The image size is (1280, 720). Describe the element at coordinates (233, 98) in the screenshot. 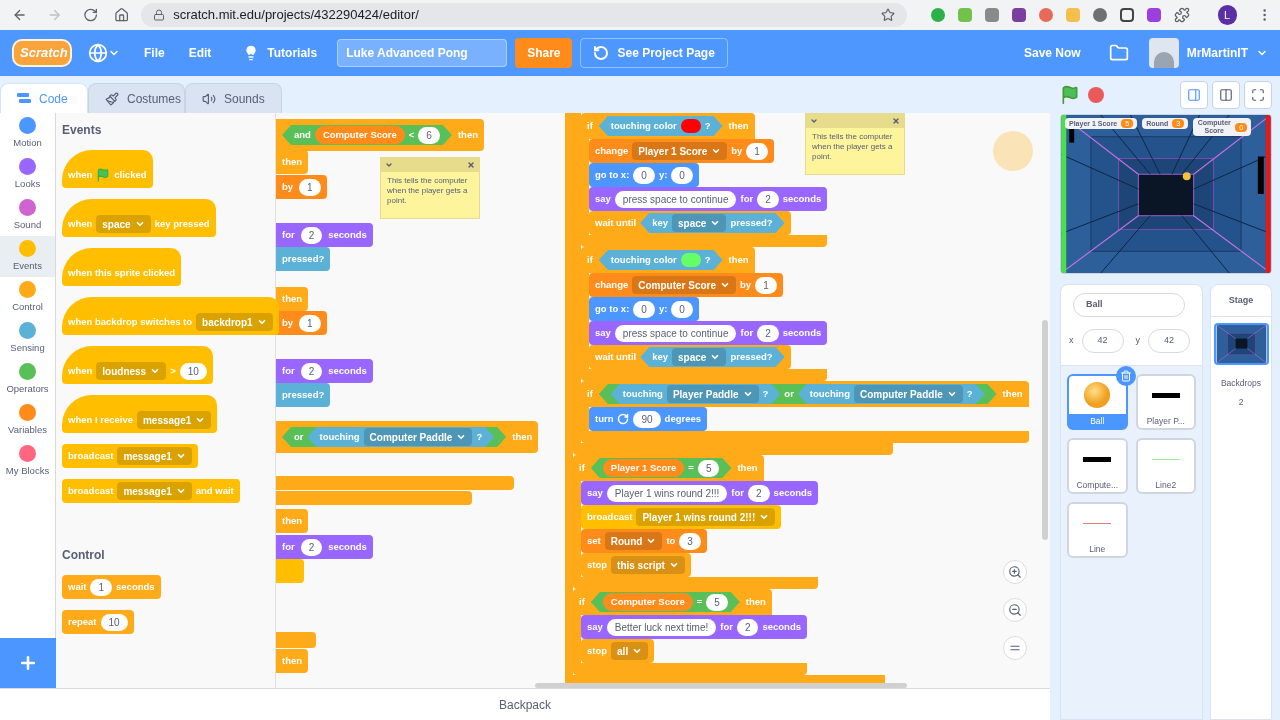

I see `editor-tab: Sounds` at that location.